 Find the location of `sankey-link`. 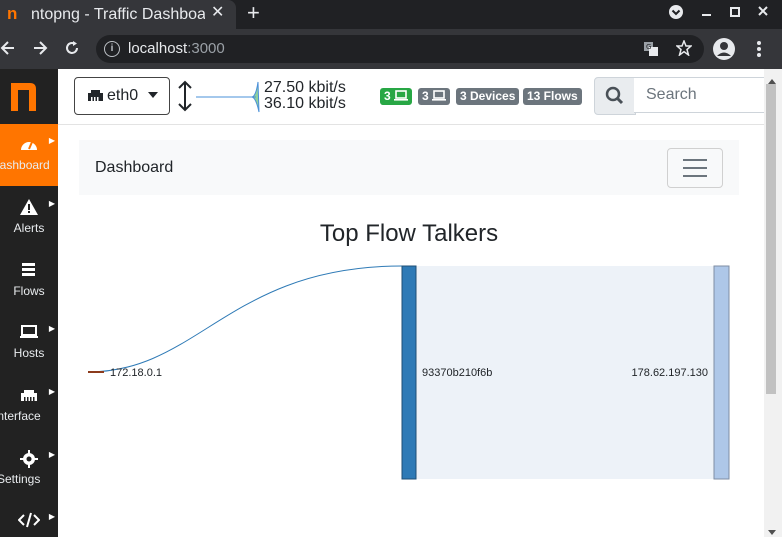

sankey-link is located at coordinates (245, 319).